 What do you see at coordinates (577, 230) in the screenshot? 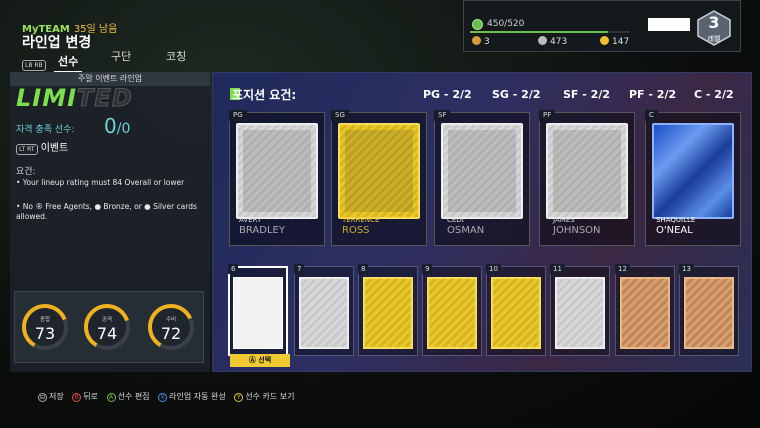
I see `player-last-name: JOHNSON` at bounding box center [577, 230].